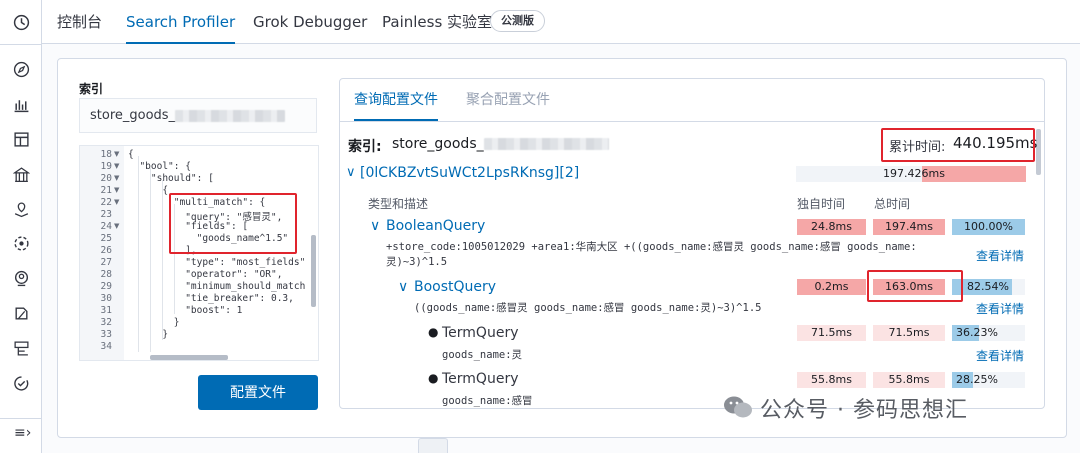  Describe the element at coordinates (79, 22) in the screenshot. I see `tab-console: 控制台` at that location.